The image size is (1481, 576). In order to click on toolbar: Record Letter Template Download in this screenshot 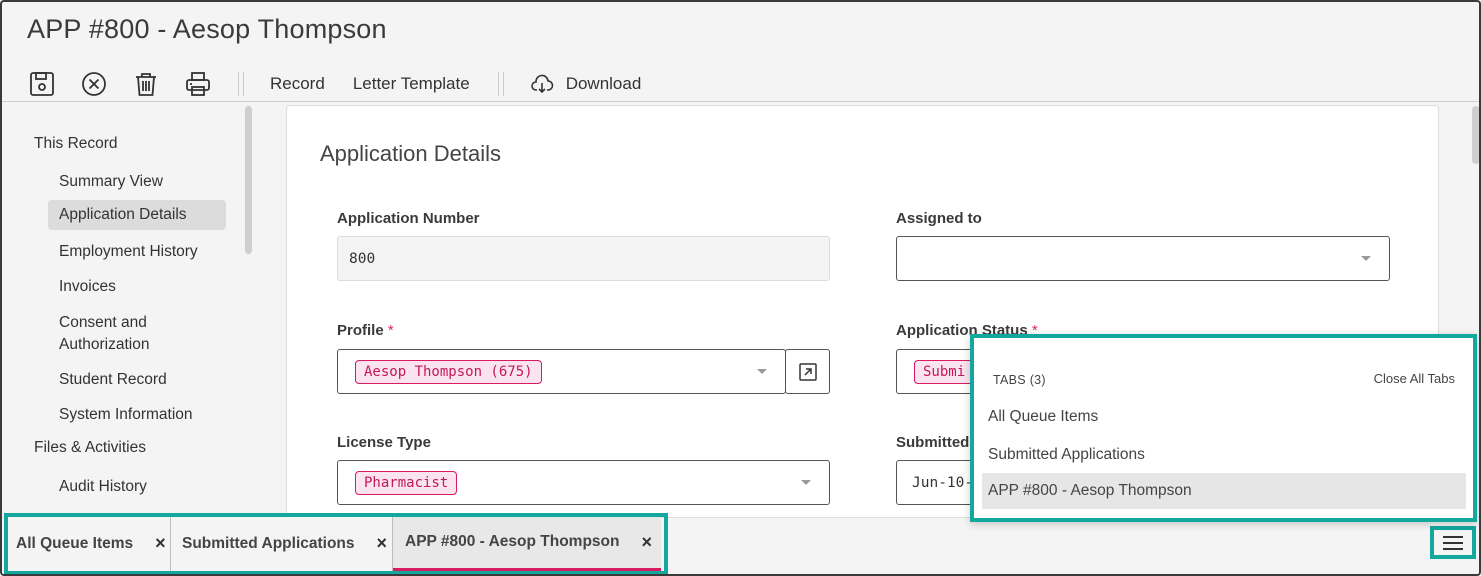, I will do `click(332, 84)`.